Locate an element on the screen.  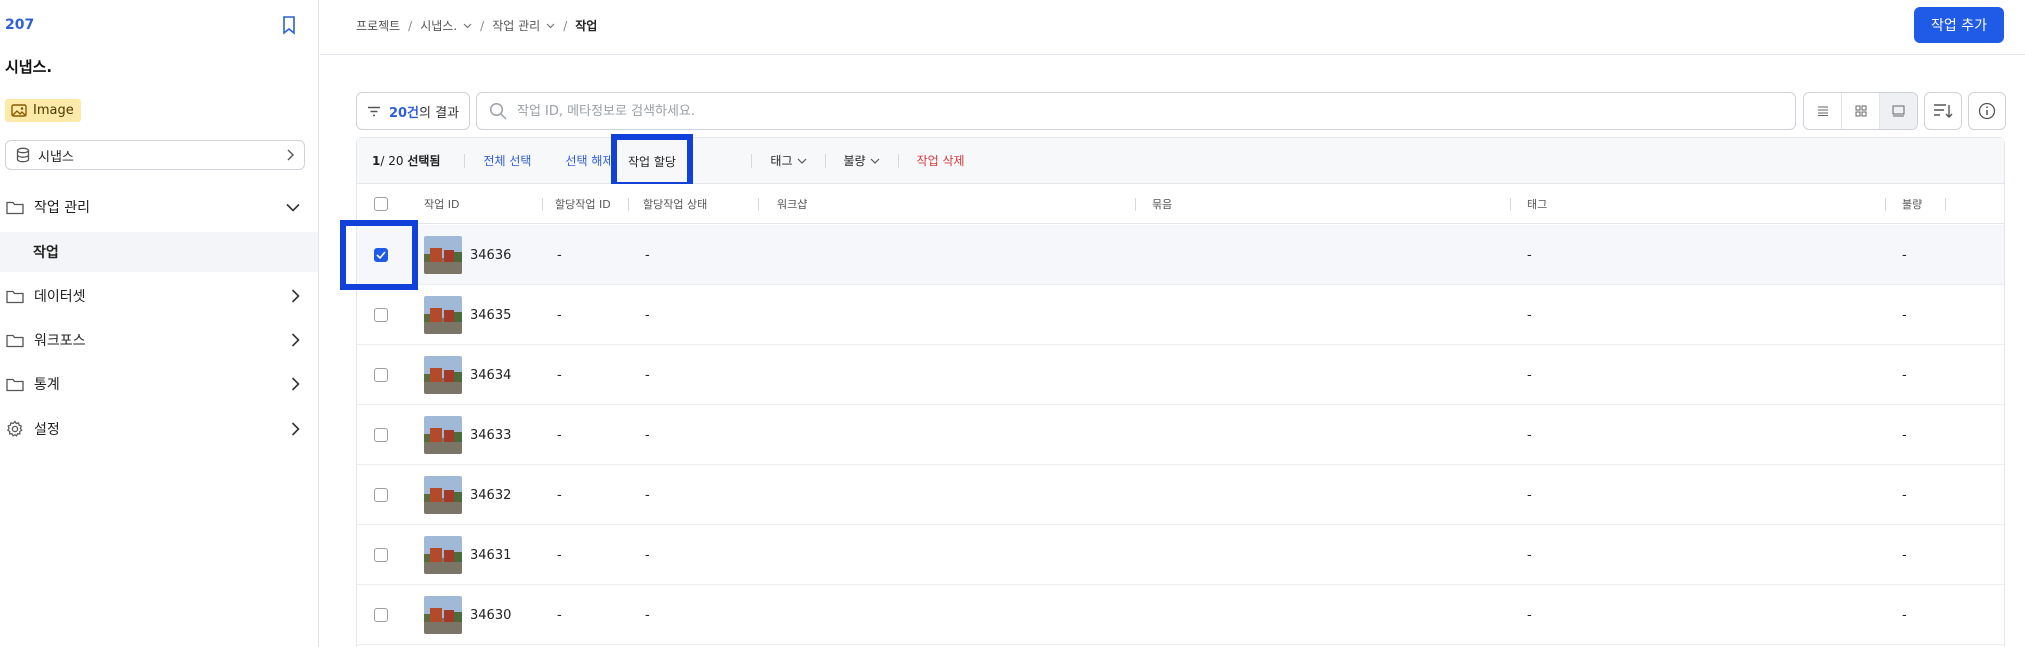
table-row: 34636 - - - - is located at coordinates (1180, 255).